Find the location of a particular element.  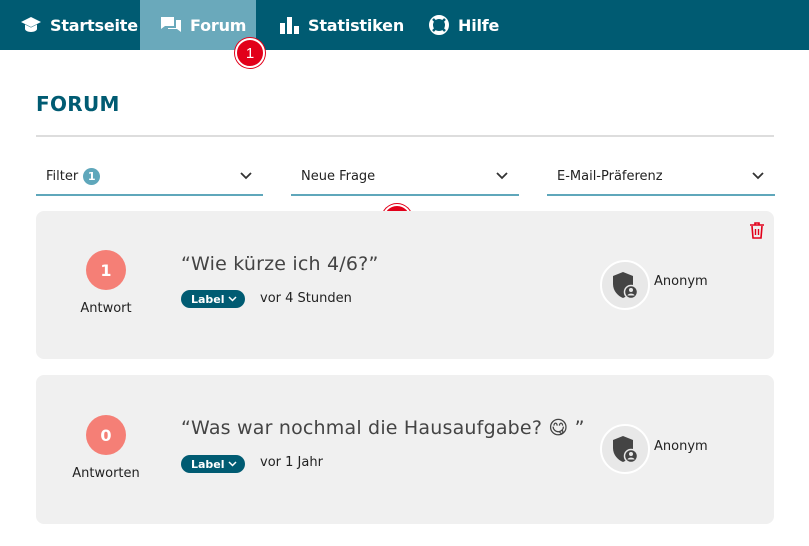

question-text: “Was war nochmal die Hausaufgabe? 😋 ” is located at coordinates (383, 428).